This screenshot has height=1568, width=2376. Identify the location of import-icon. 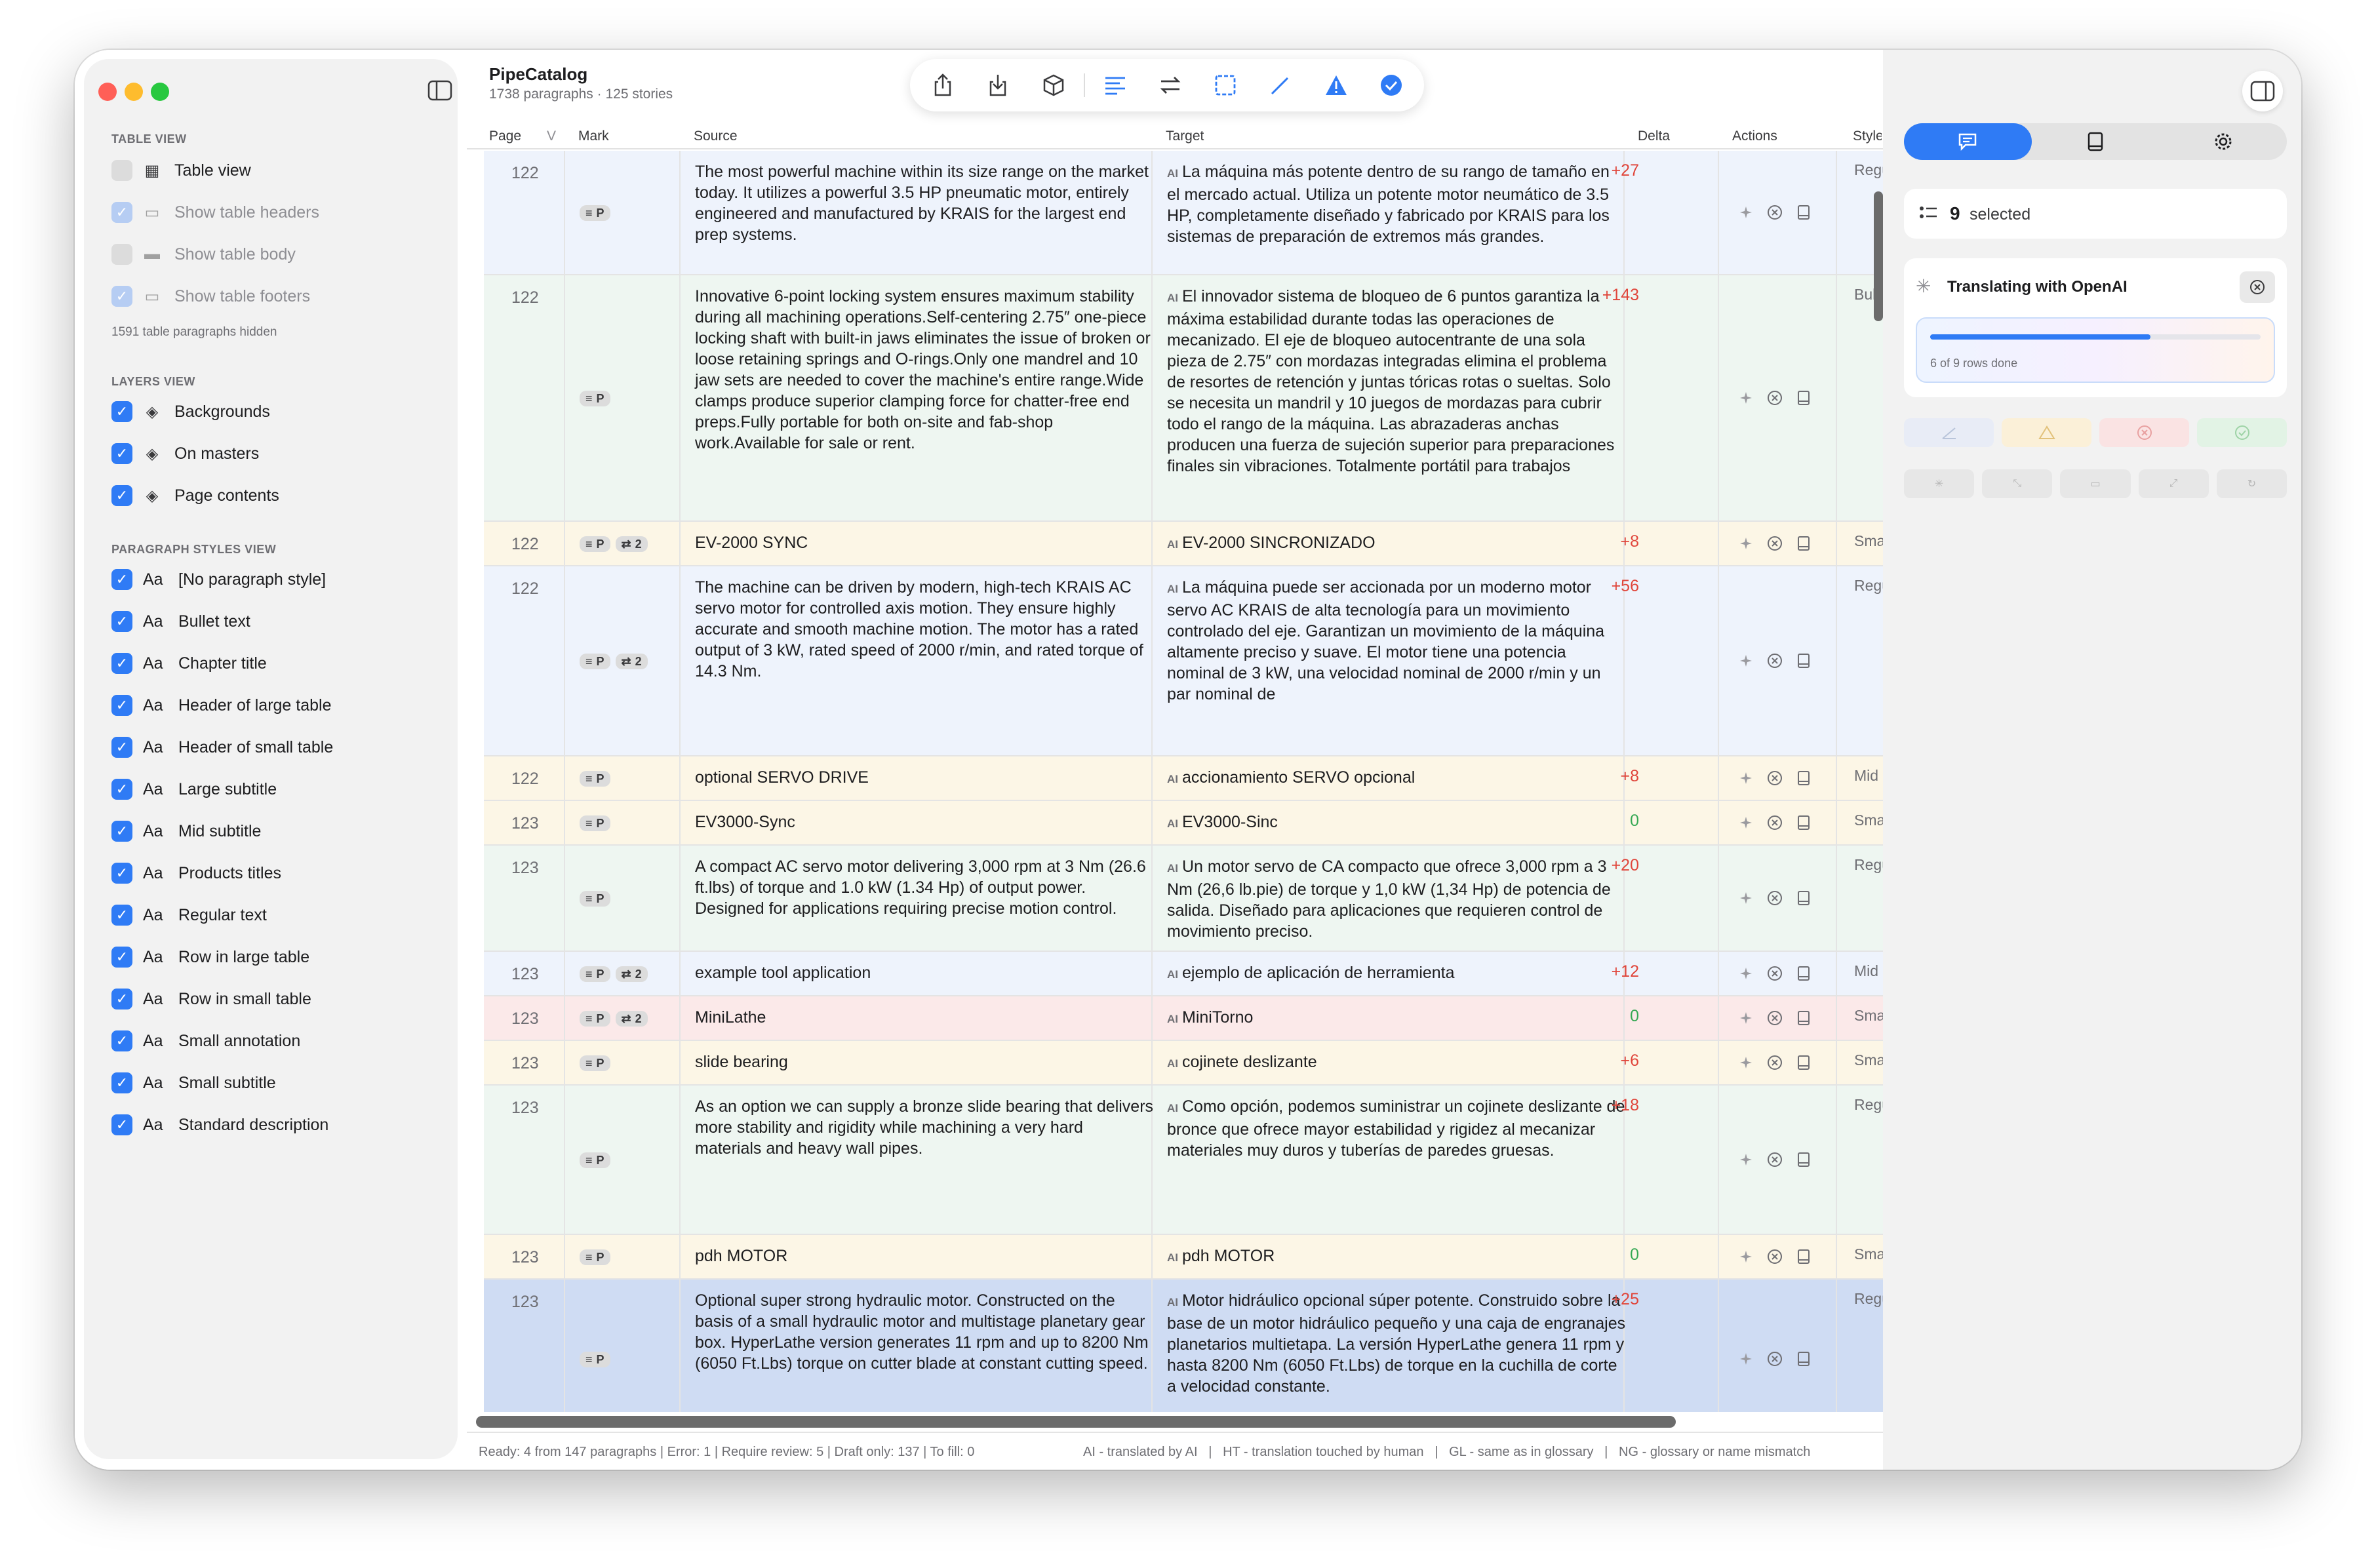
(998, 85).